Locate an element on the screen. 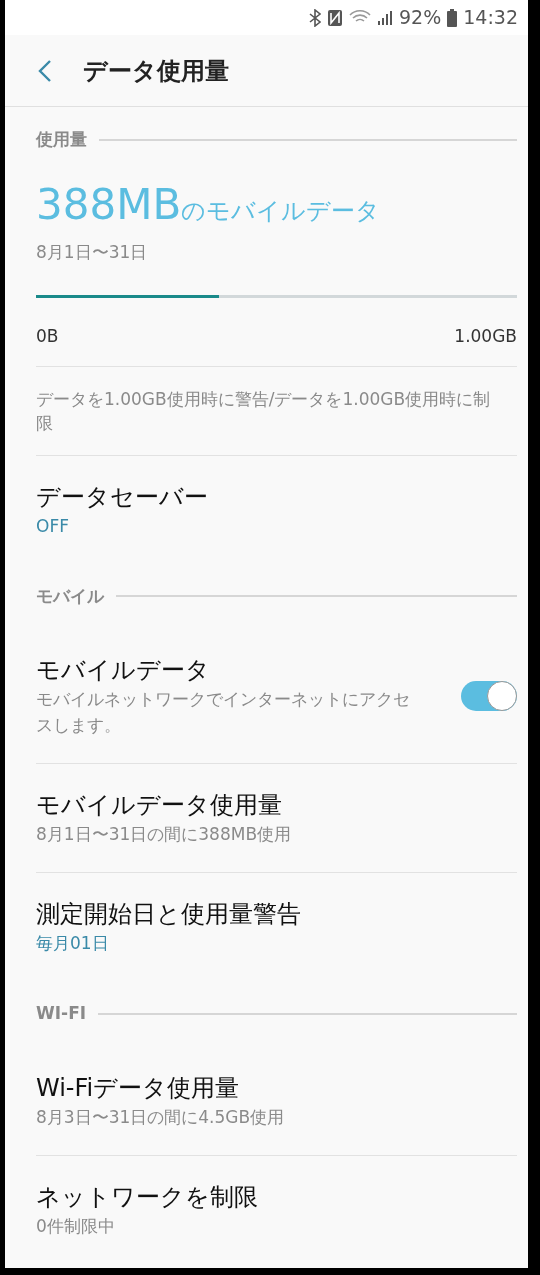 The width and height of the screenshot is (540, 1275). item-subtitle: 毎月01日 is located at coordinates (73, 943).